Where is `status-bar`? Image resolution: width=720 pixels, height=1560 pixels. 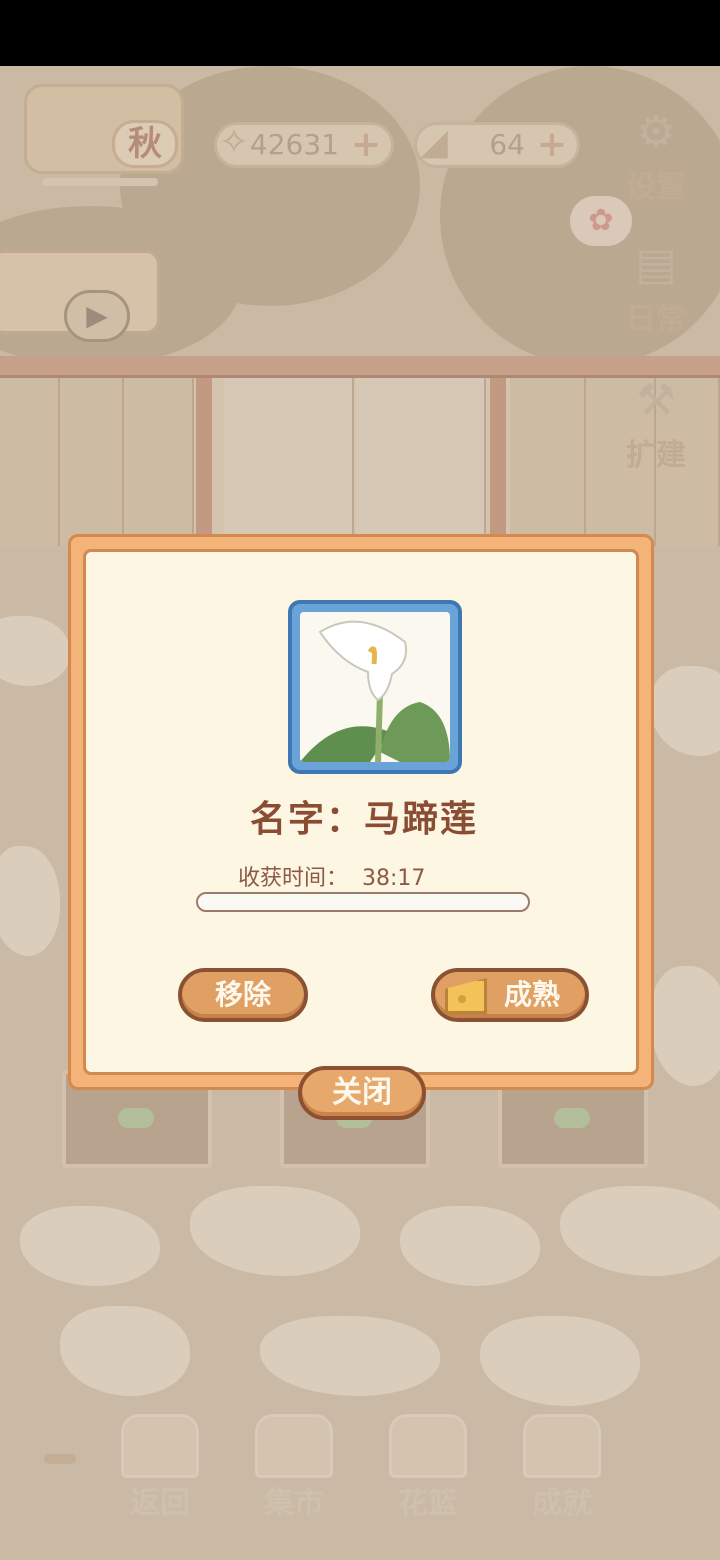
status-bar is located at coordinates (360, 33).